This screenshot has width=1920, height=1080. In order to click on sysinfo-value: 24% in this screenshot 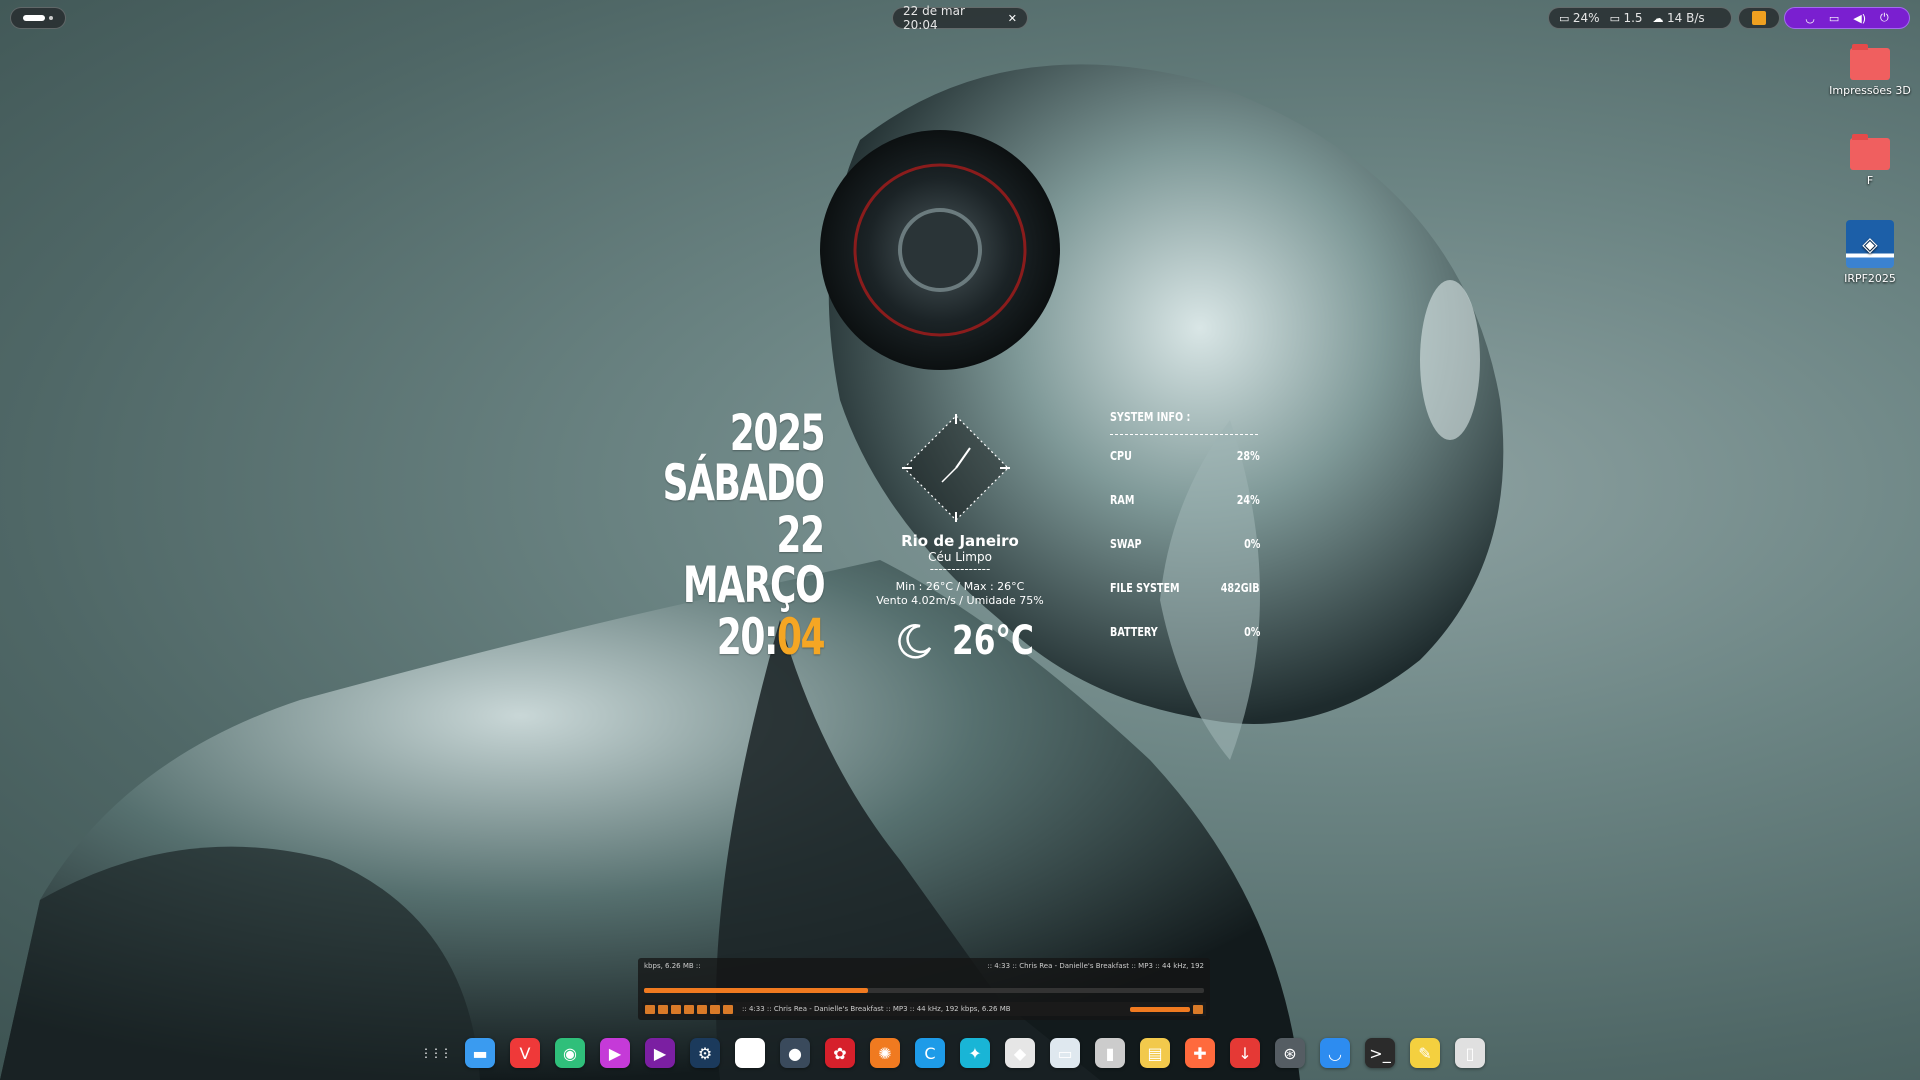, I will do `click(1248, 500)`.